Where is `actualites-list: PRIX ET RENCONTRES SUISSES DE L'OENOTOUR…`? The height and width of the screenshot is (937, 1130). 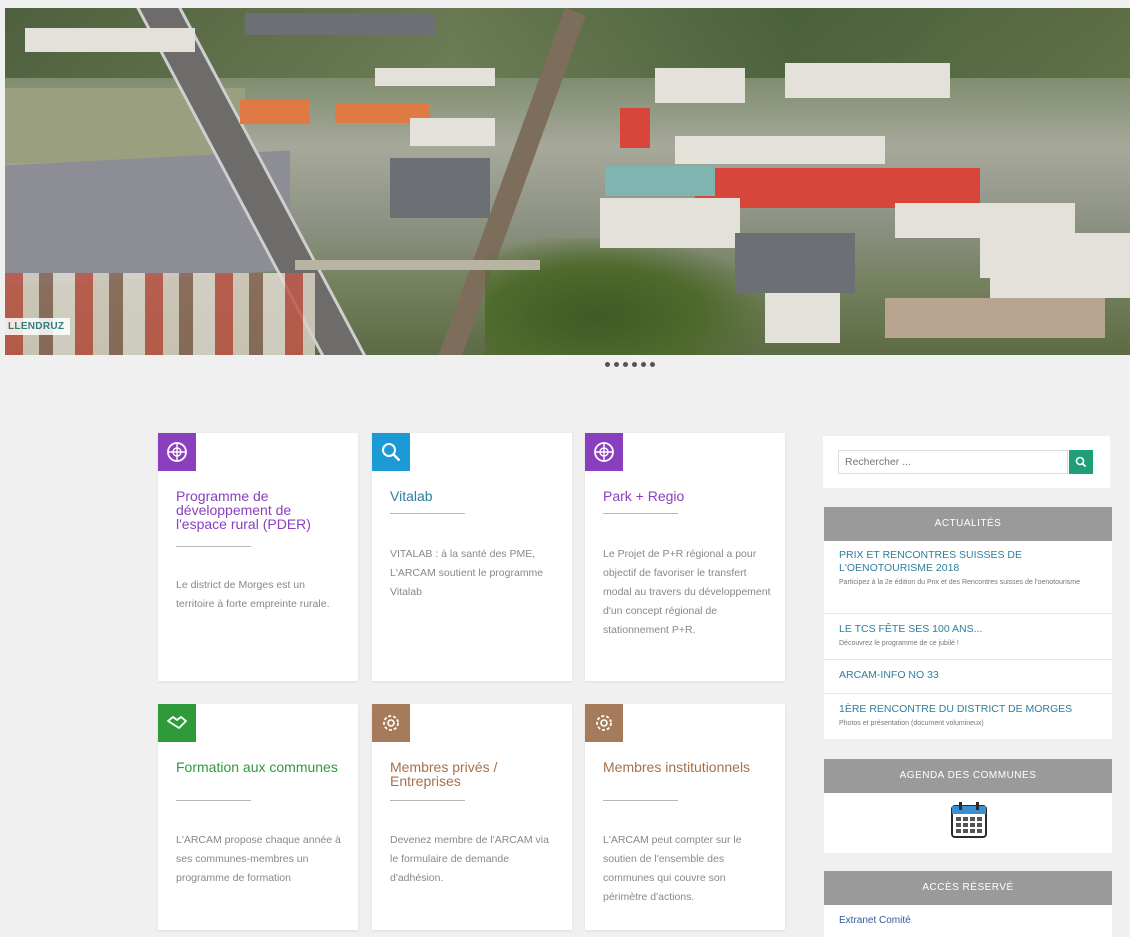 actualites-list: PRIX ET RENCONTRES SUISSES DE L'OENOTOUR… is located at coordinates (968, 640).